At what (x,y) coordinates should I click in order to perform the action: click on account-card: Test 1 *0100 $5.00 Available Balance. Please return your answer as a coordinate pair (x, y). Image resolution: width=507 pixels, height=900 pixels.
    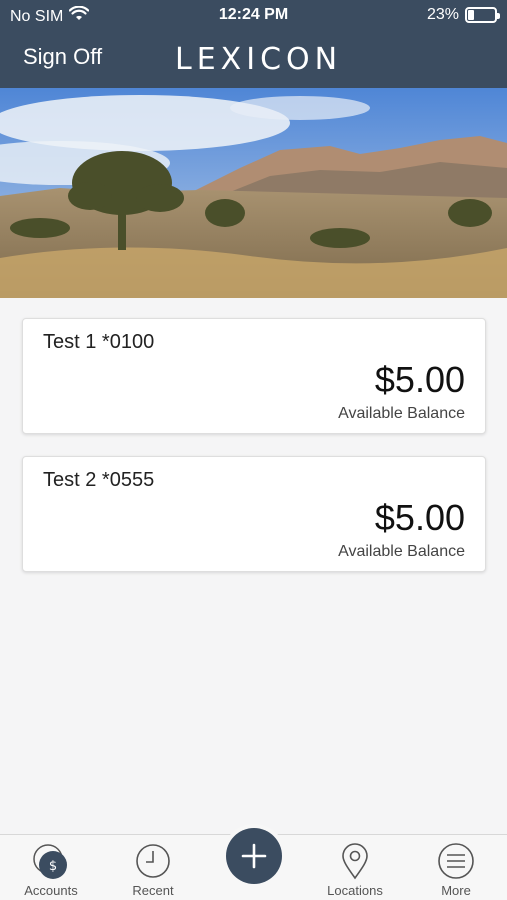
    Looking at the image, I should click on (254, 376).